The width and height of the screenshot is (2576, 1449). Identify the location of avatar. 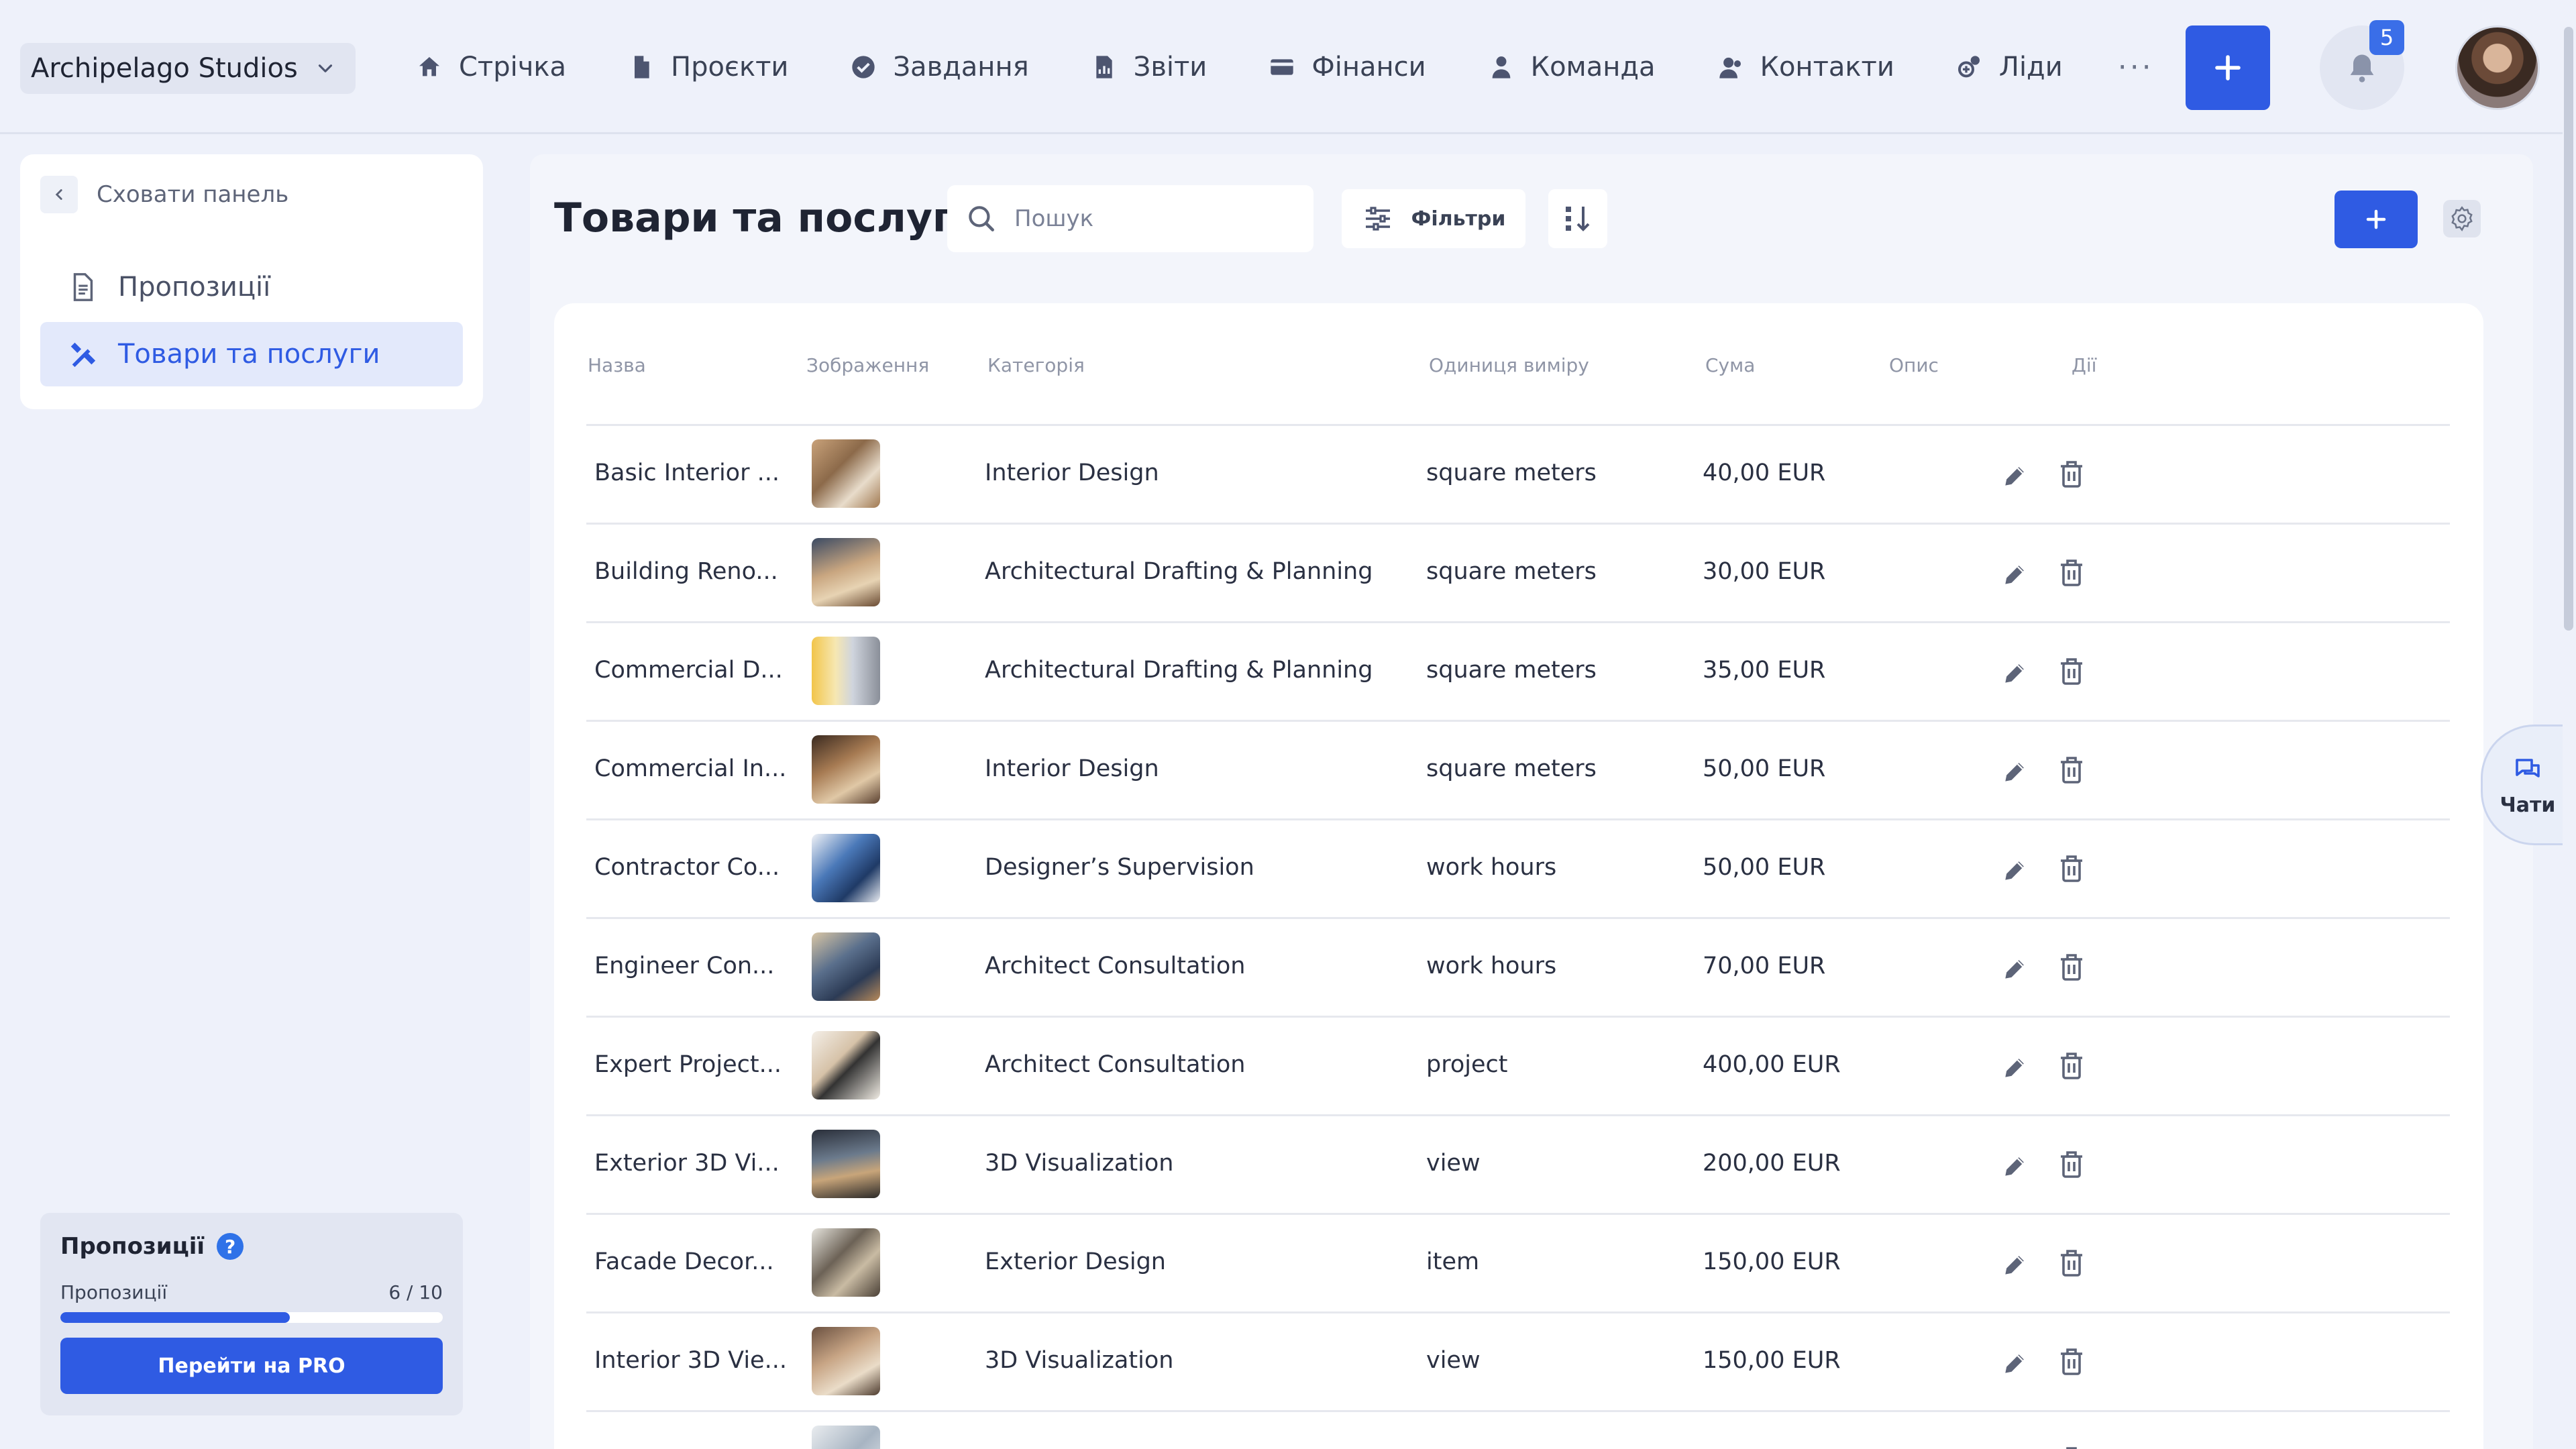
(2497, 67).